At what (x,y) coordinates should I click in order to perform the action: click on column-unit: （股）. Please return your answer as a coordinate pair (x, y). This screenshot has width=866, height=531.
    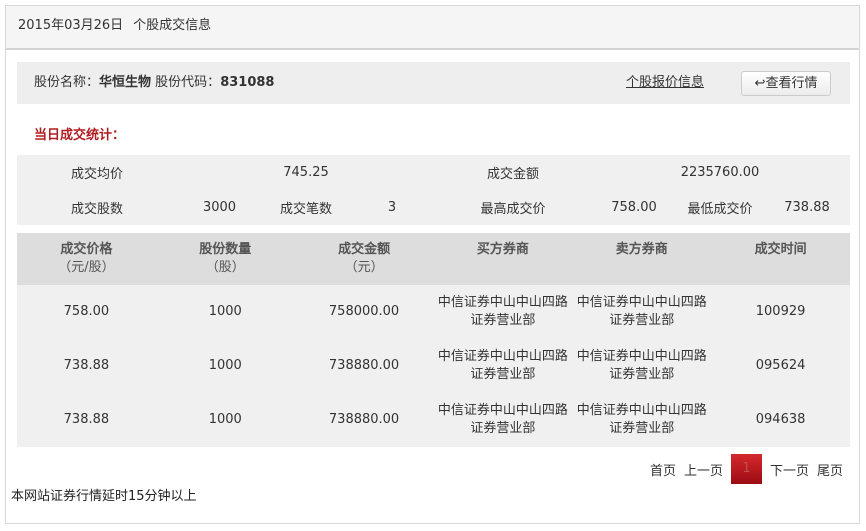
    Looking at the image, I should click on (225, 267).